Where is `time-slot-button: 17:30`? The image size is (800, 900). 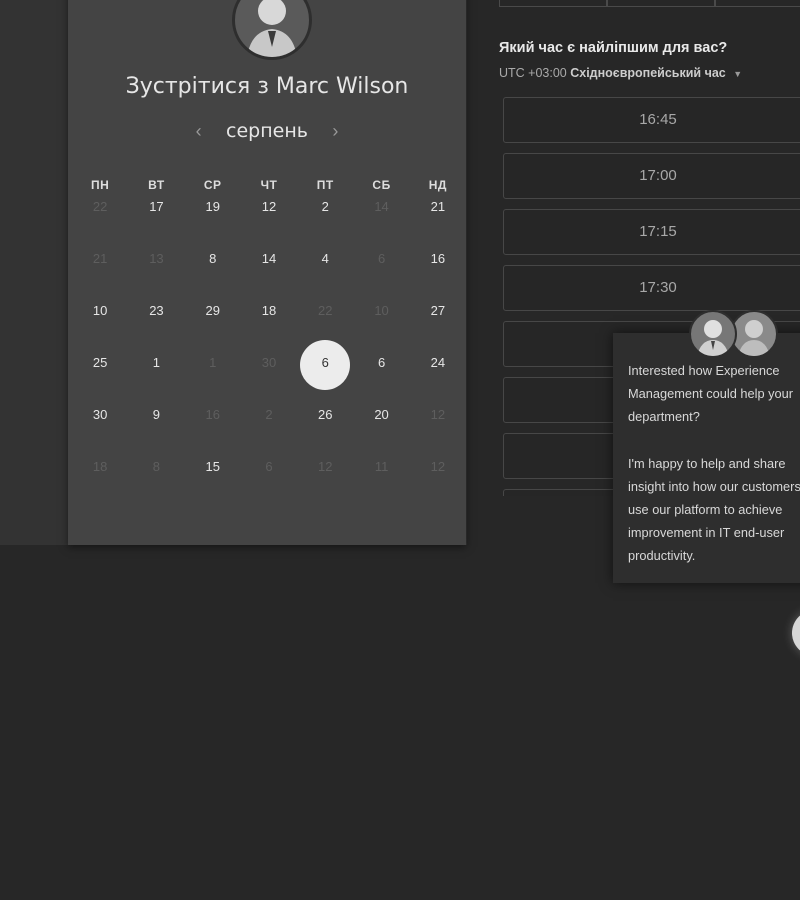 time-slot-button: 17:30 is located at coordinates (651, 288).